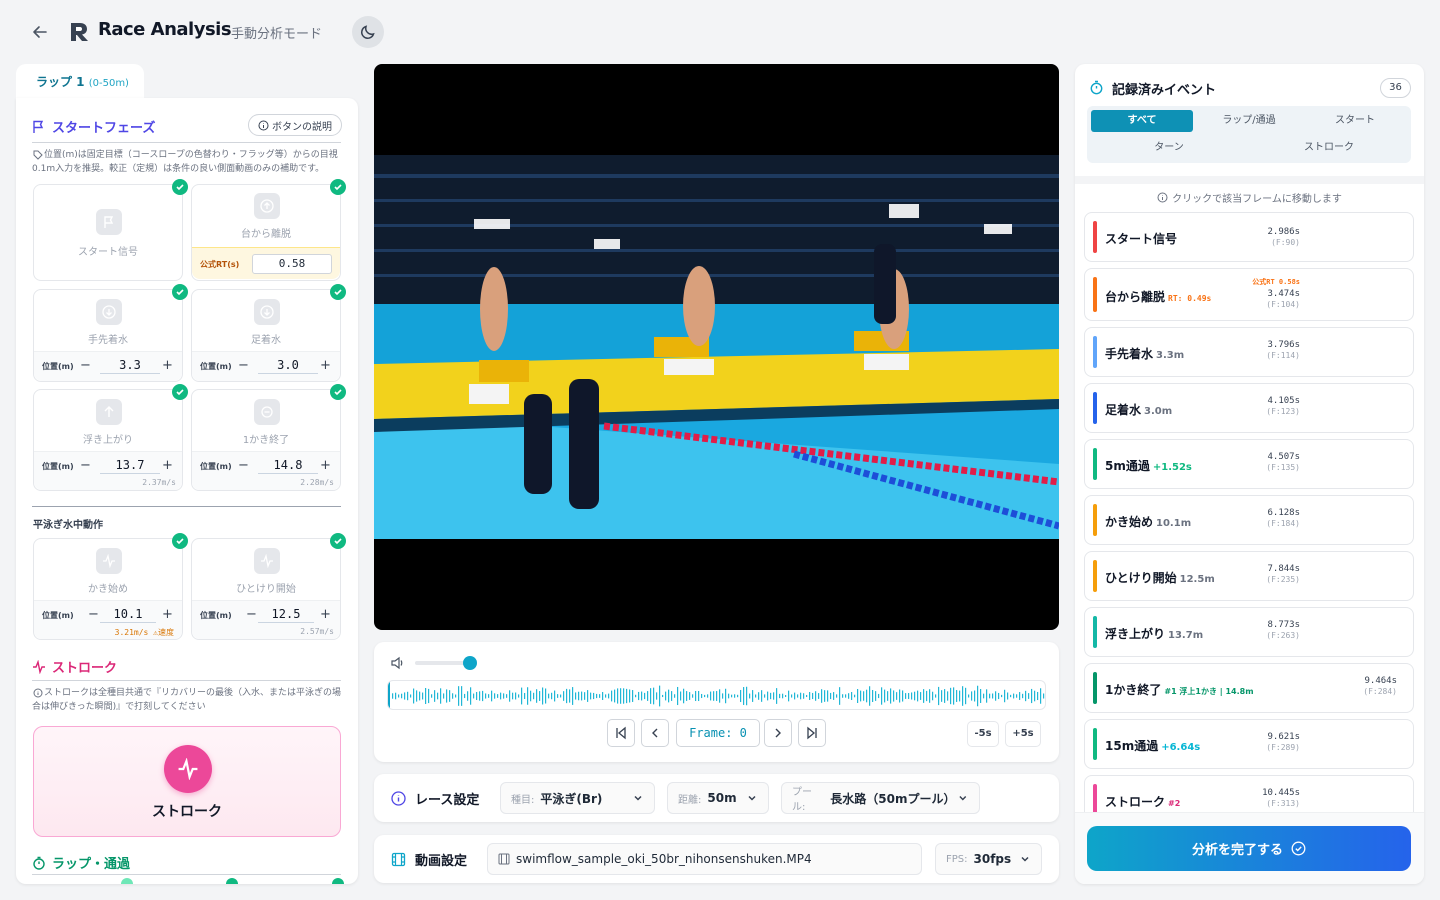 The image size is (1440, 900). Describe the element at coordinates (266, 232) in the screenshot. I see `leave-block-card: 台から離脱 公式RT(s) 0.58` at that location.